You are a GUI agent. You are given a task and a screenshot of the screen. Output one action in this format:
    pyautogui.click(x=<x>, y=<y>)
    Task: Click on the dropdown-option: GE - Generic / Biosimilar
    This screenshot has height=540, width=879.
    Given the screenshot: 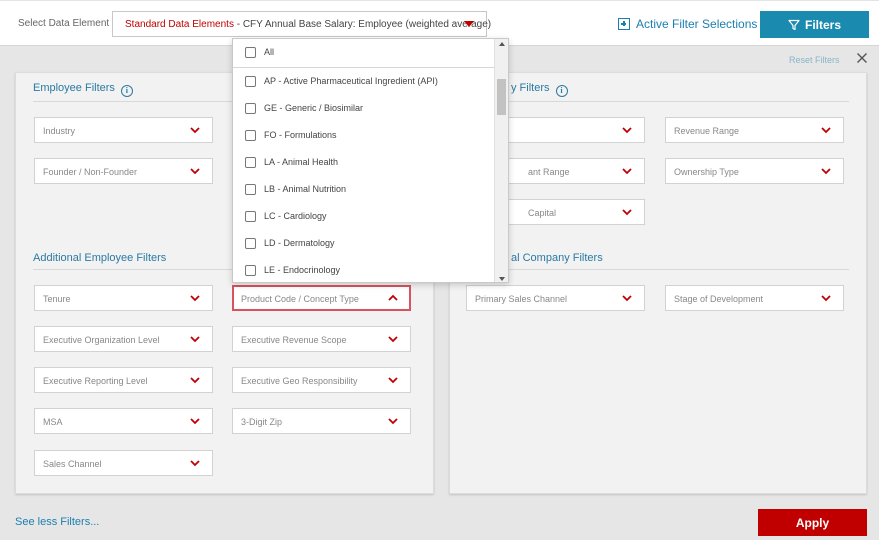 What is the action you would take?
    pyautogui.click(x=364, y=108)
    